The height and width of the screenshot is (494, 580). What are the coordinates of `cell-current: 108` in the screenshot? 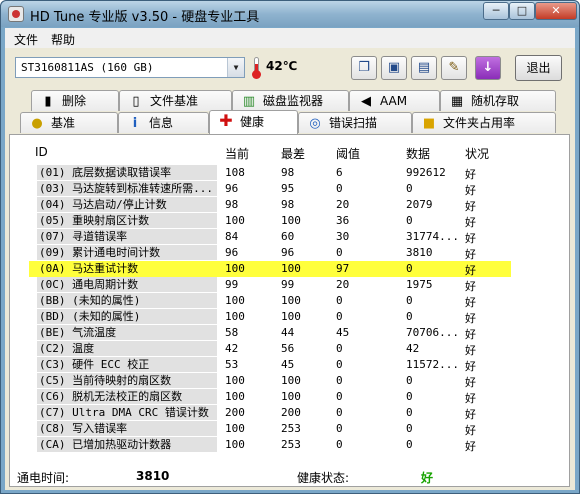 It's located at (235, 172).